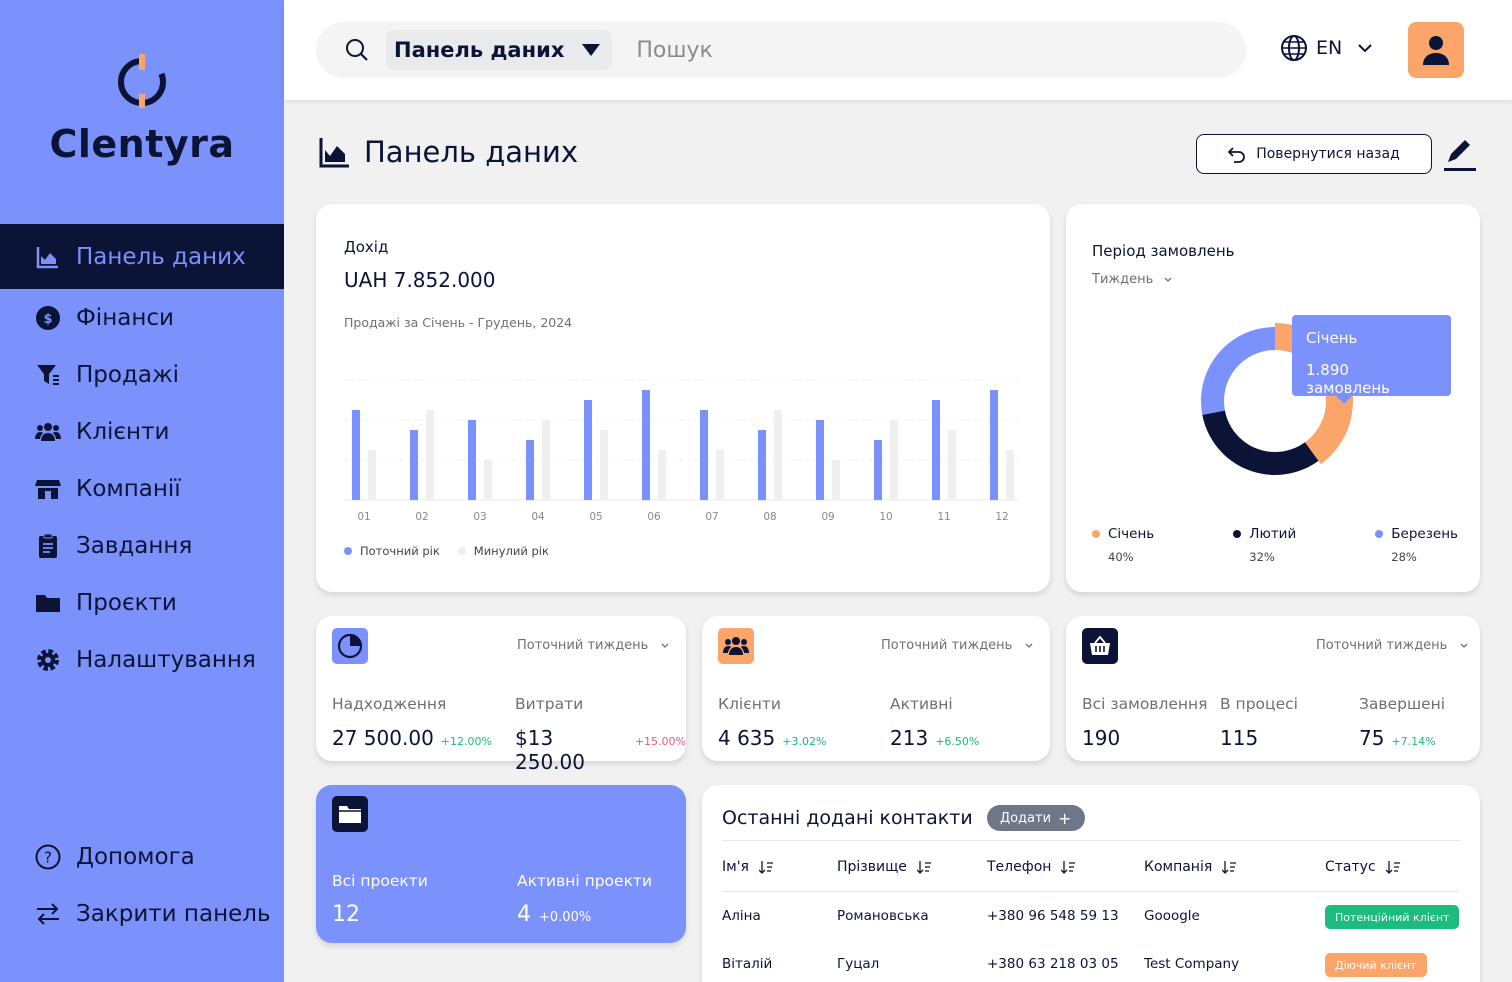 The width and height of the screenshot is (1512, 982). What do you see at coordinates (1053, 916) in the screenshot?
I see `cell-phone: +380 96 548 59 13` at bounding box center [1053, 916].